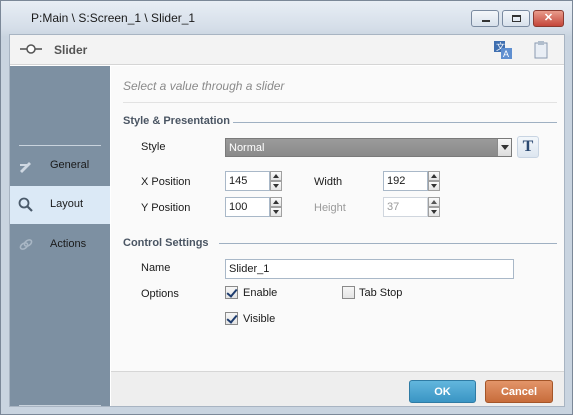 This screenshot has height=415, width=573. I want to click on object-title: Slider, so click(71, 50).